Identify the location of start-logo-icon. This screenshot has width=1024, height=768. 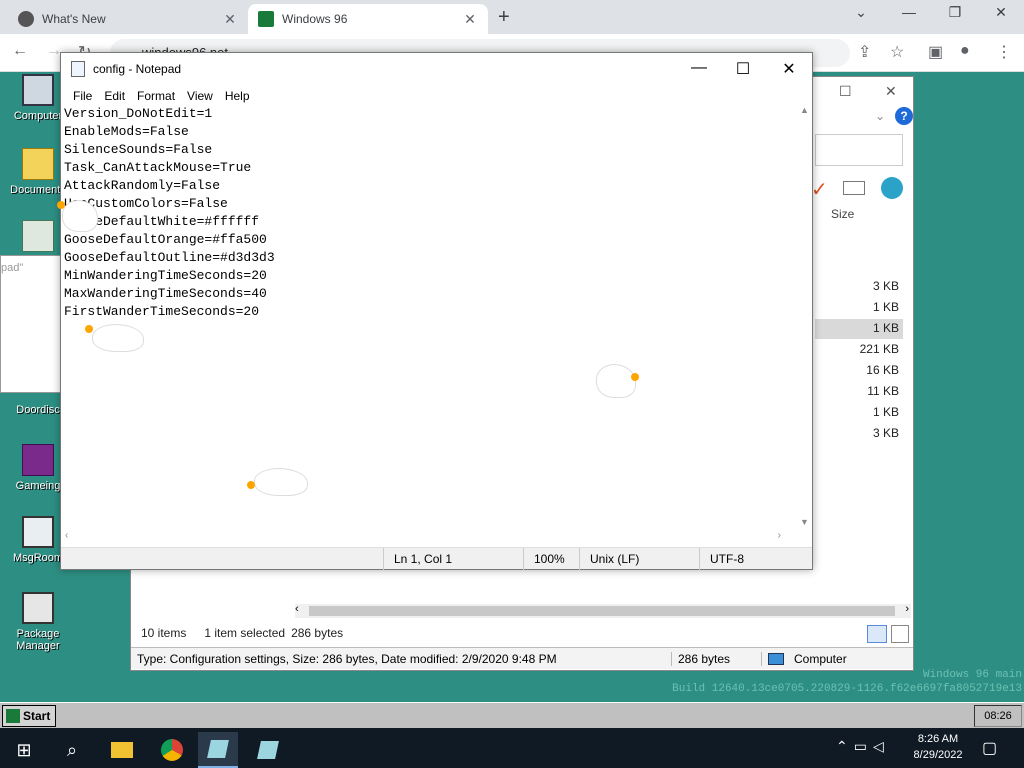
(13, 716).